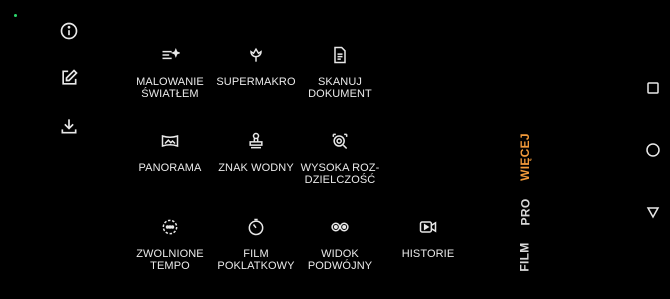  What do you see at coordinates (340, 88) in the screenshot?
I see `tile-label: SKANUJ DOKUMENT` at bounding box center [340, 88].